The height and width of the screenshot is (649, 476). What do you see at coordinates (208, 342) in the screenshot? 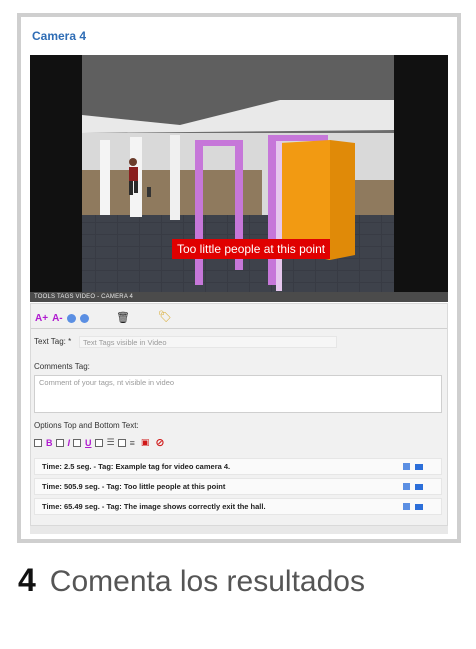
I see `text-tag-input: Text Tags visible in Video` at bounding box center [208, 342].